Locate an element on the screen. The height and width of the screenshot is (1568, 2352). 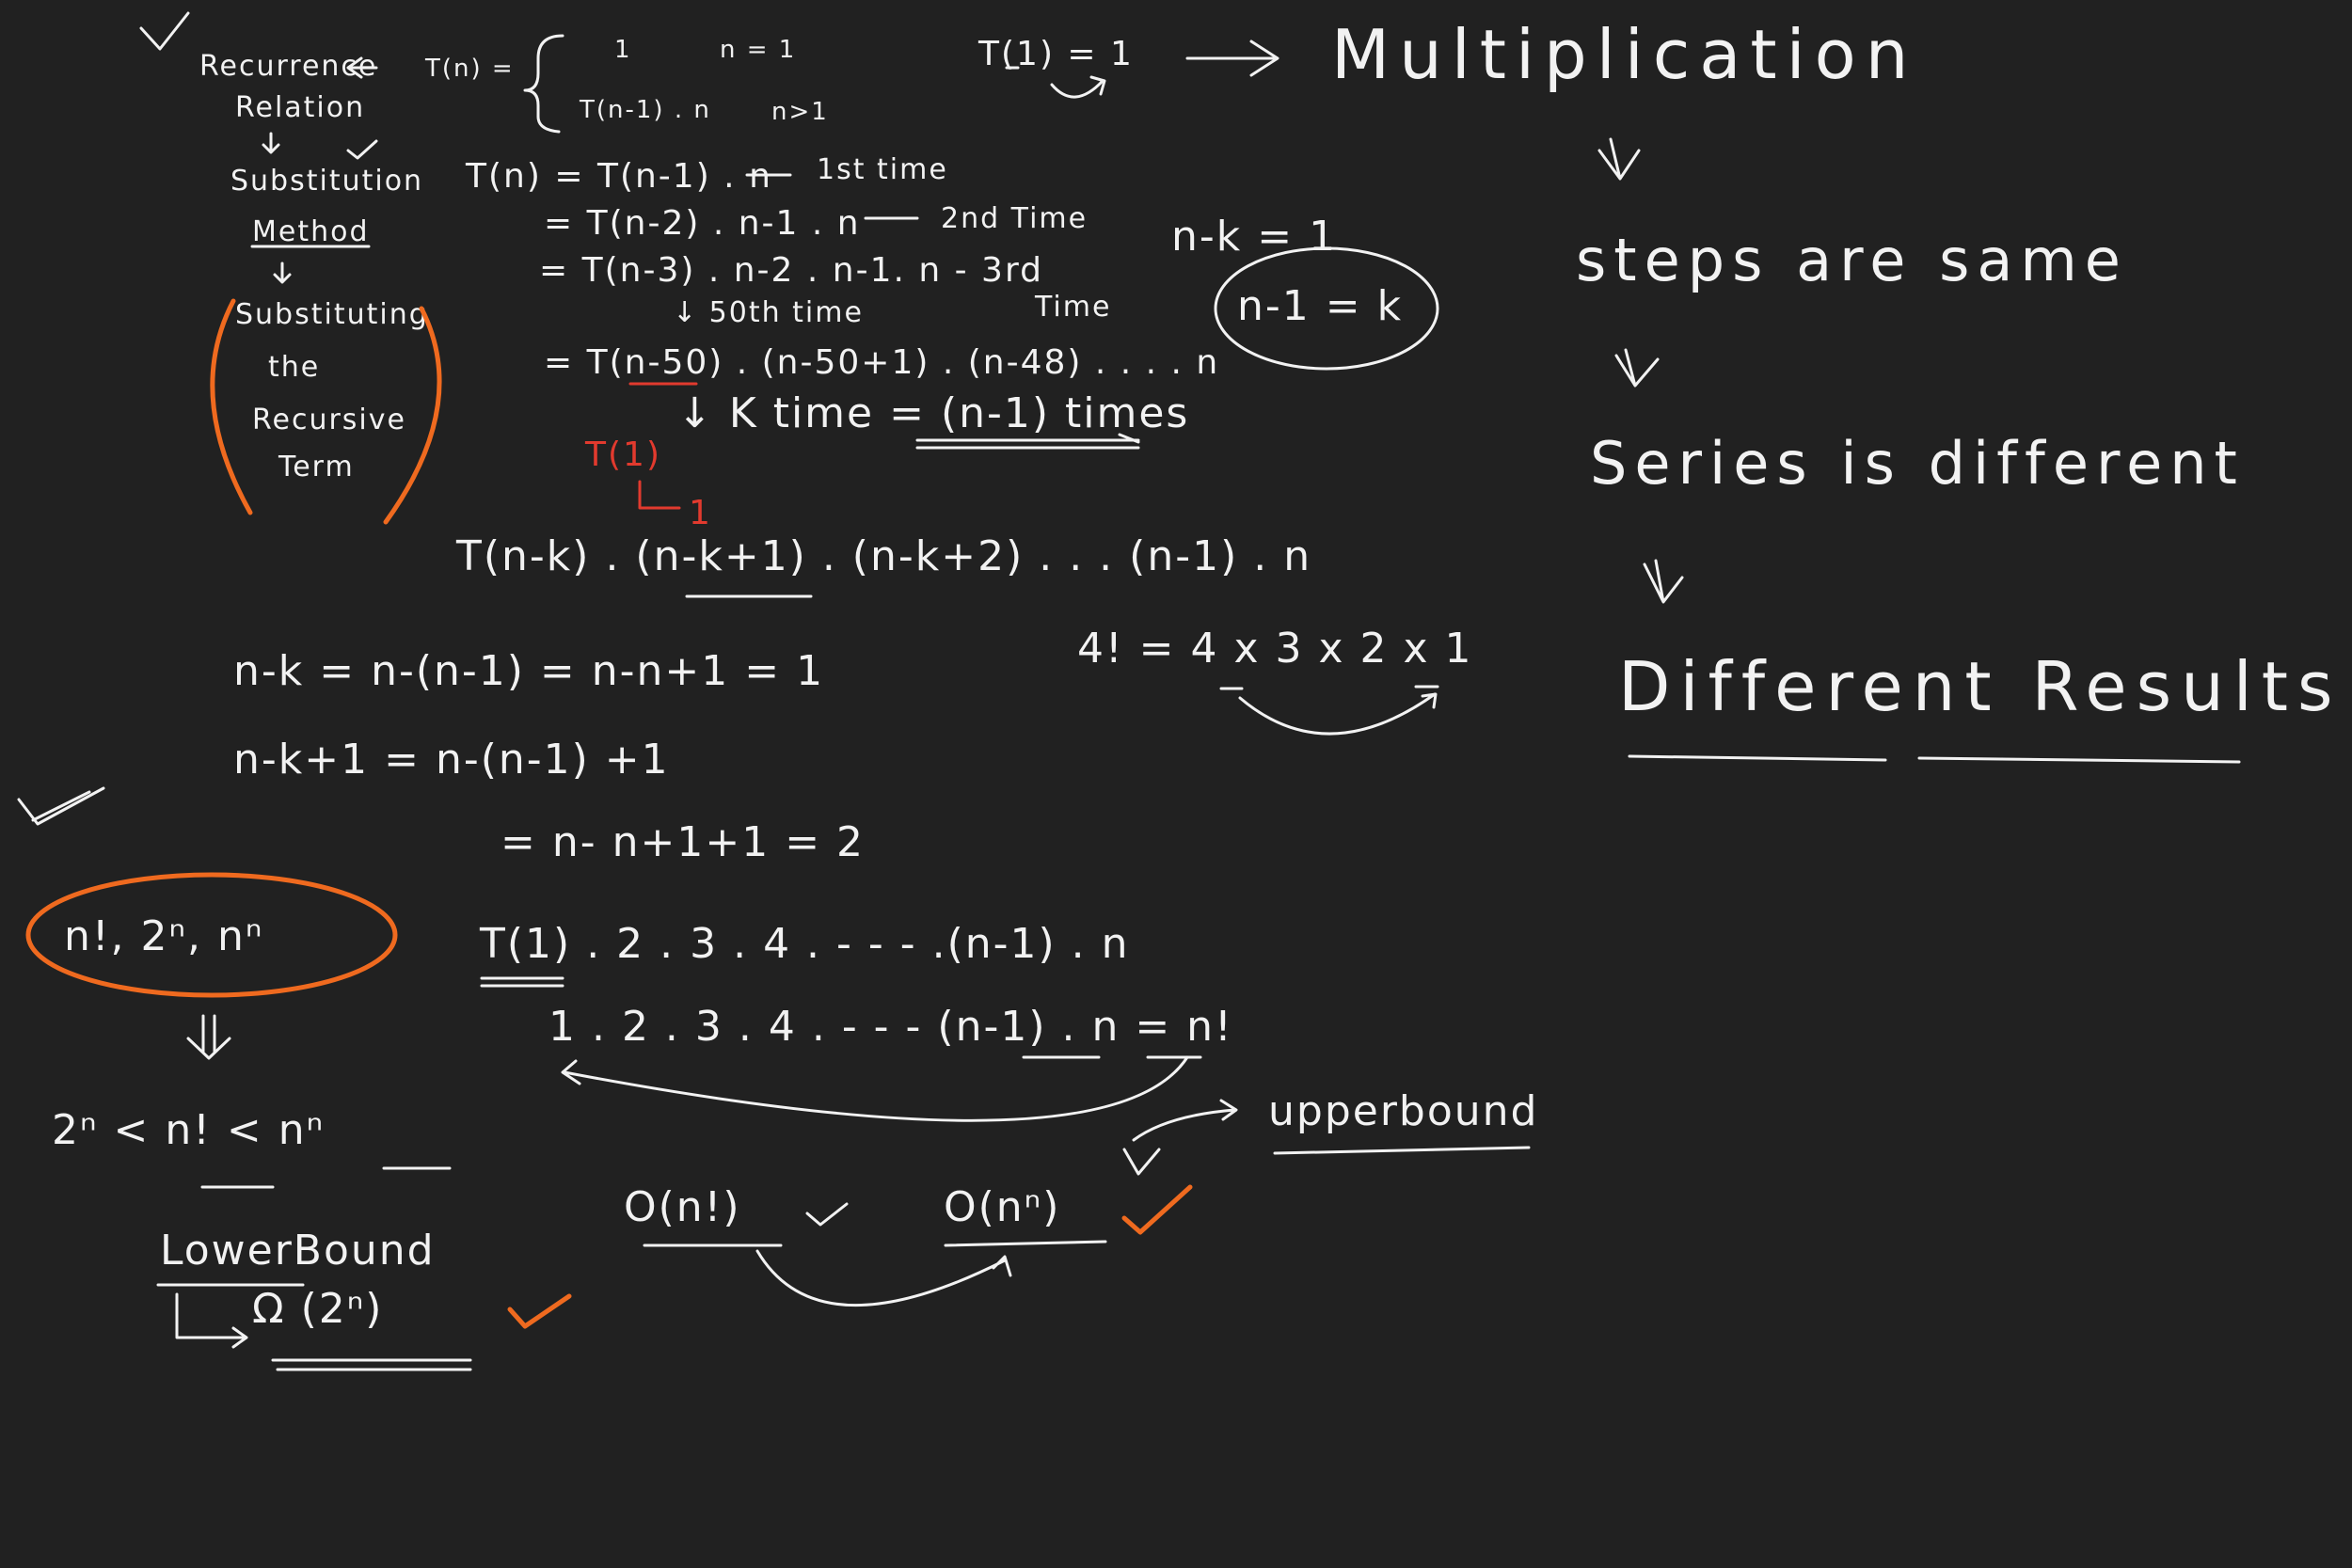
right-arrow-icon is located at coordinates (1232, 58).